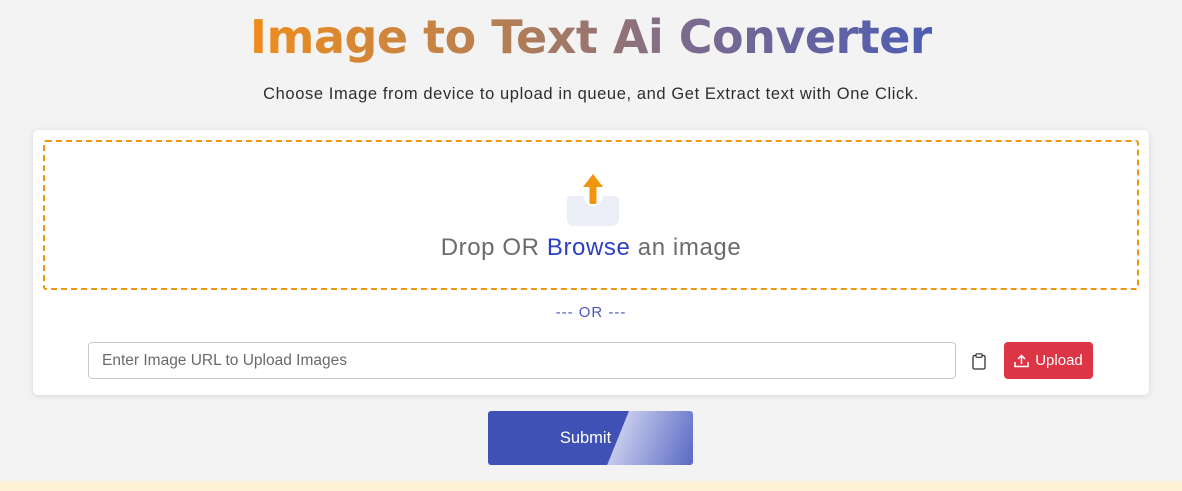 The width and height of the screenshot is (1182, 491). What do you see at coordinates (591, 486) in the screenshot?
I see `bottom-banner-strip` at bounding box center [591, 486].